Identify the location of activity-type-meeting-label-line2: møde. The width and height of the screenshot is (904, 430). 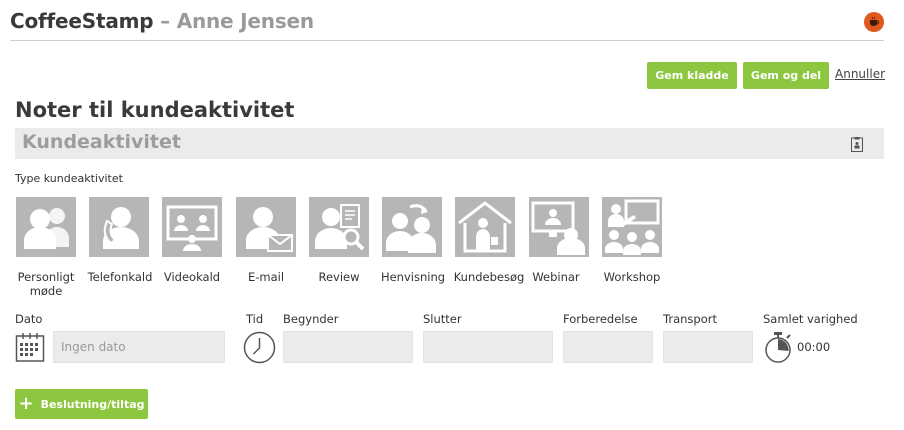
(46, 291).